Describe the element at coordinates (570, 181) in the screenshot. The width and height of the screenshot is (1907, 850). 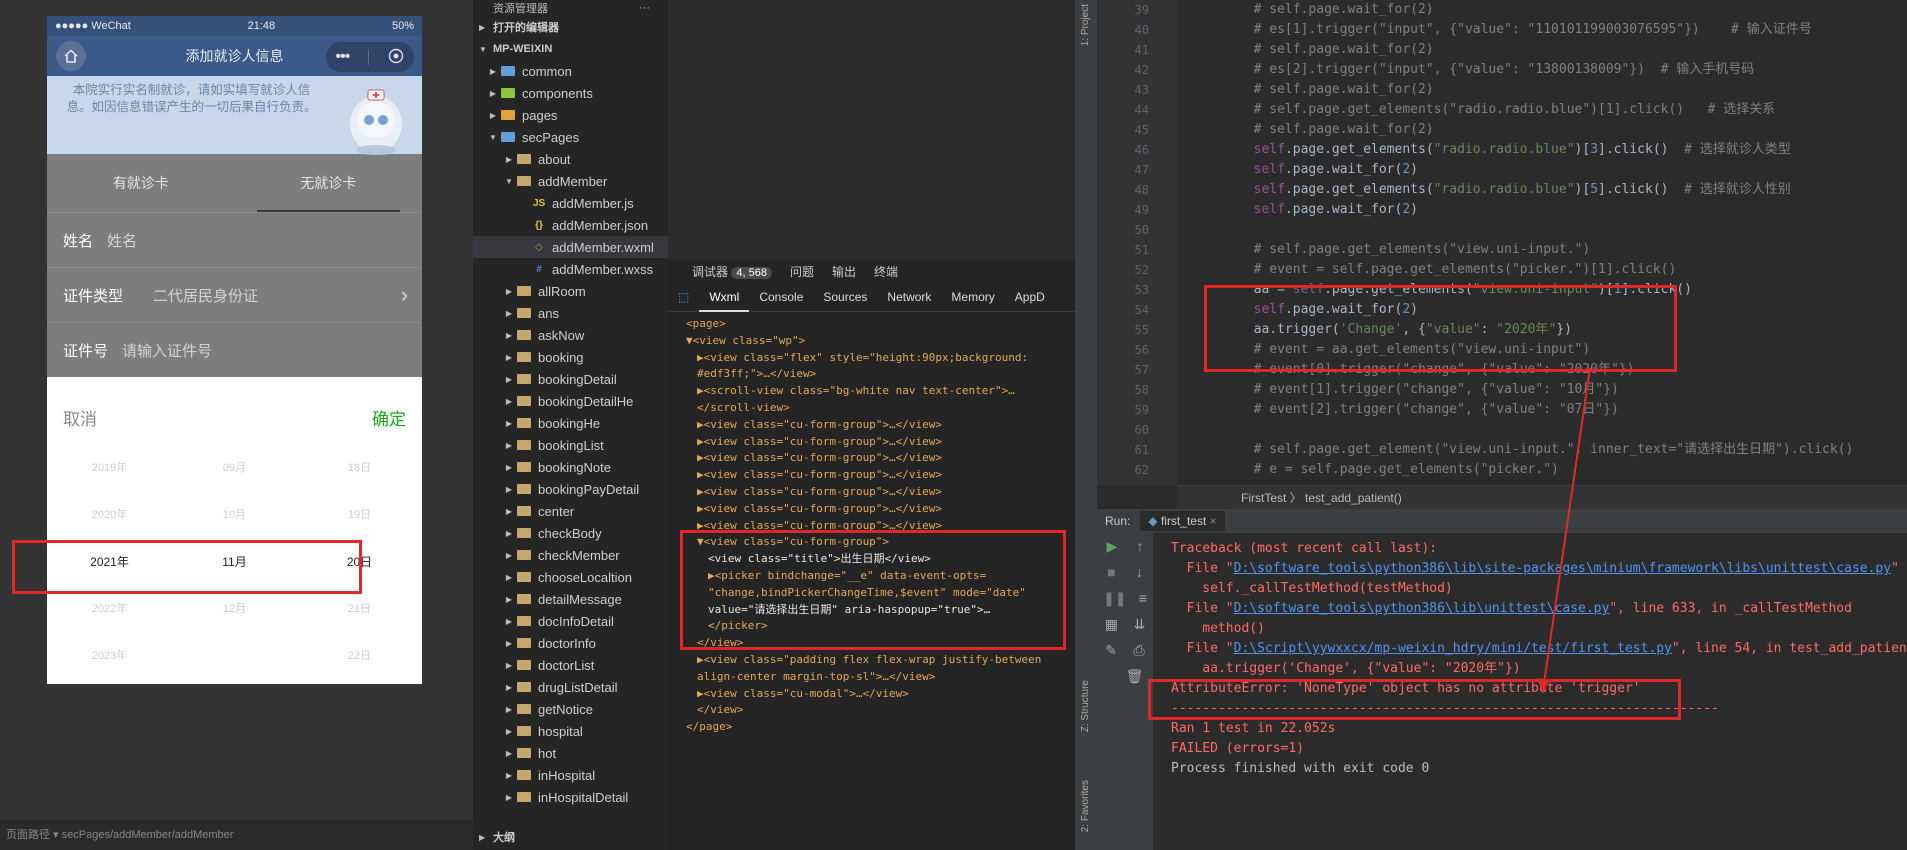
I see `tree-item: ▼ addMember` at that location.